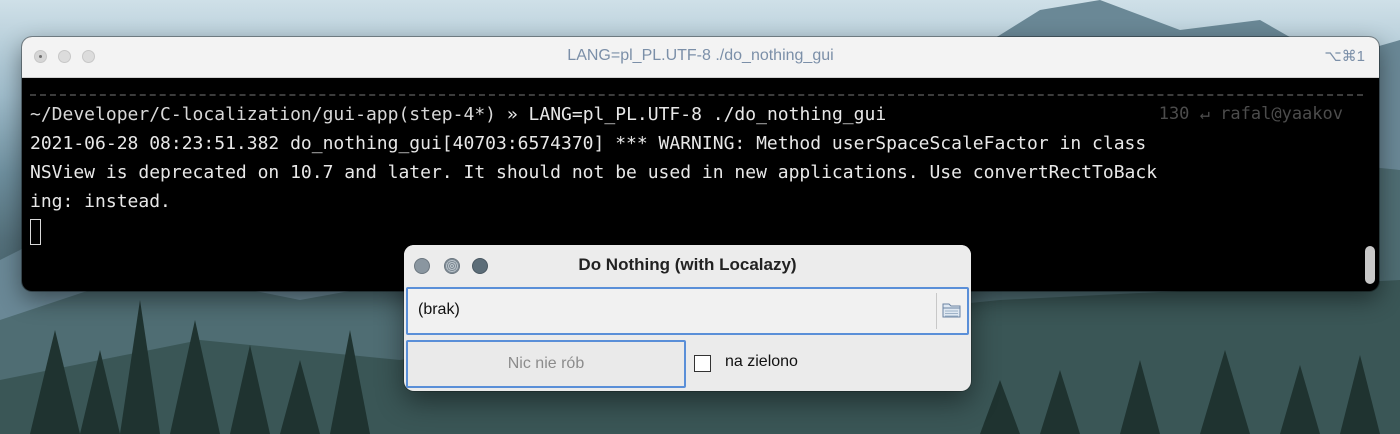 The width and height of the screenshot is (1400, 434). I want to click on do-nothing-button: Nic nie rób, so click(546, 364).